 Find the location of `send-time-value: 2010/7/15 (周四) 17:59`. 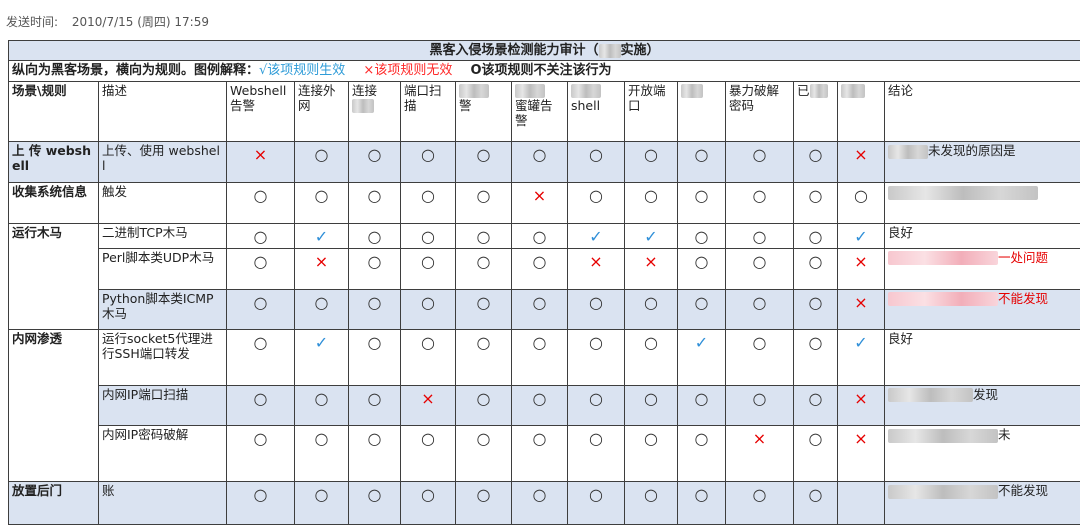

send-time-value: 2010/7/15 (周四) 17:59 is located at coordinates (140, 22).